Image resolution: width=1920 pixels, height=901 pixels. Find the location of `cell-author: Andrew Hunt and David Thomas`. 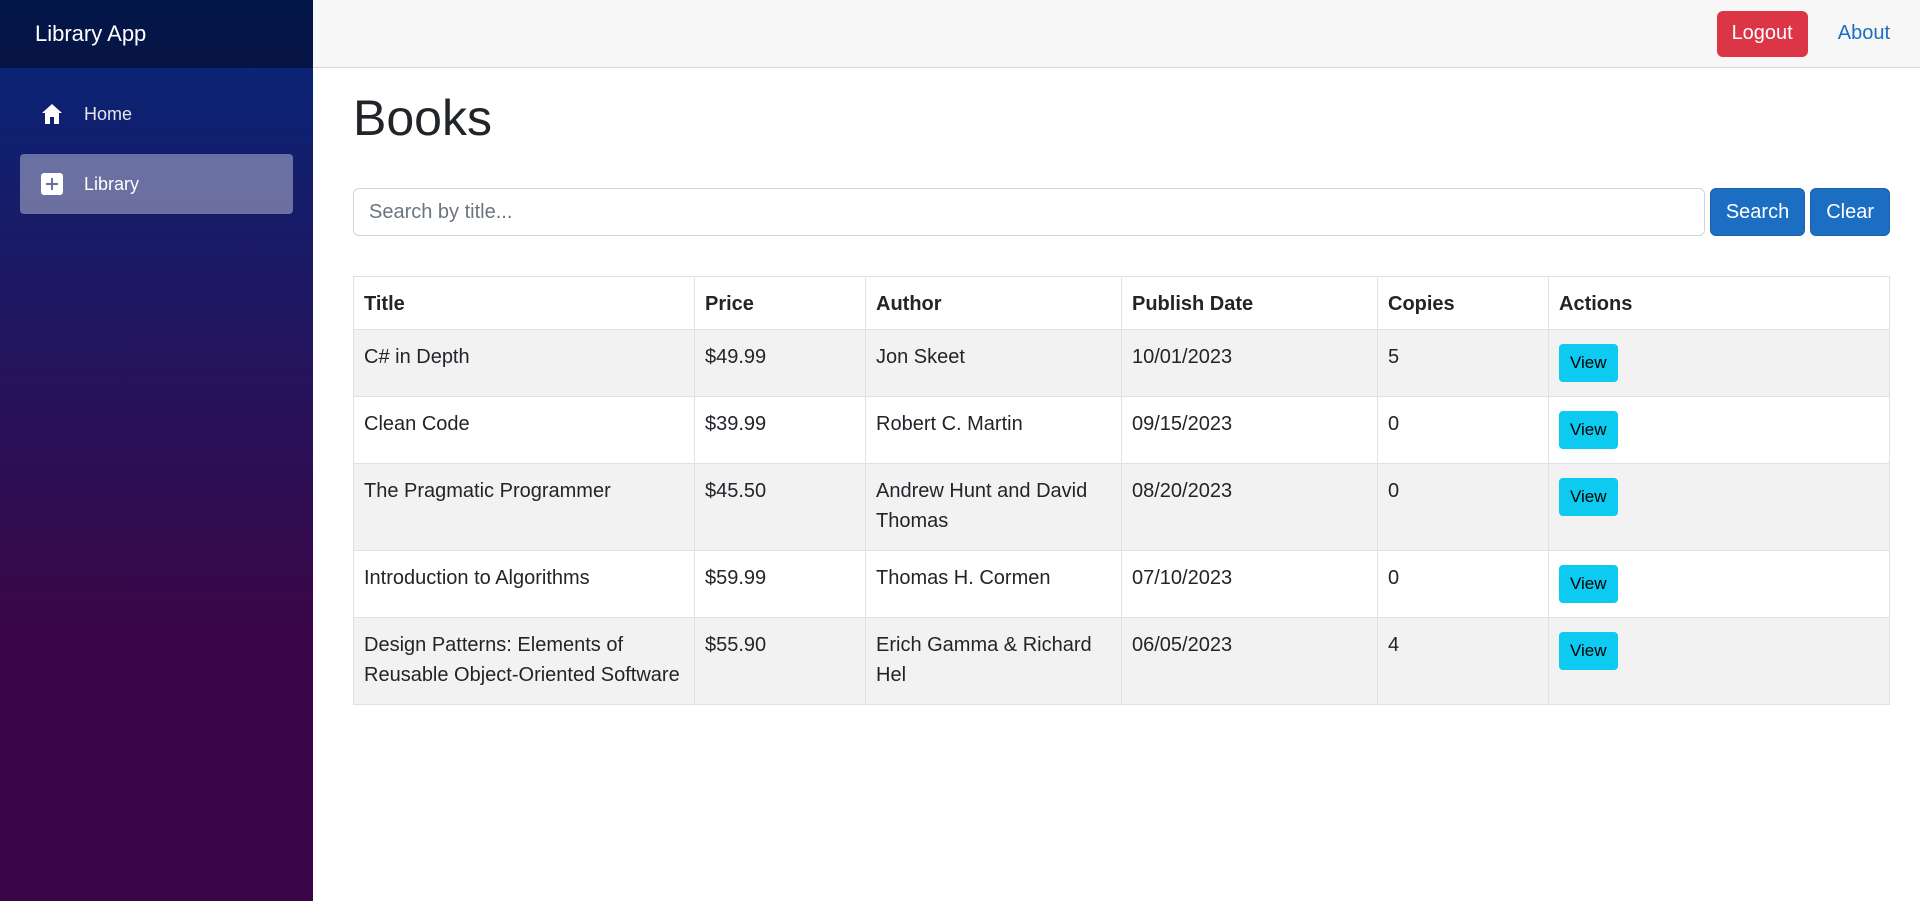

cell-author: Andrew Hunt and David Thomas is located at coordinates (993, 507).